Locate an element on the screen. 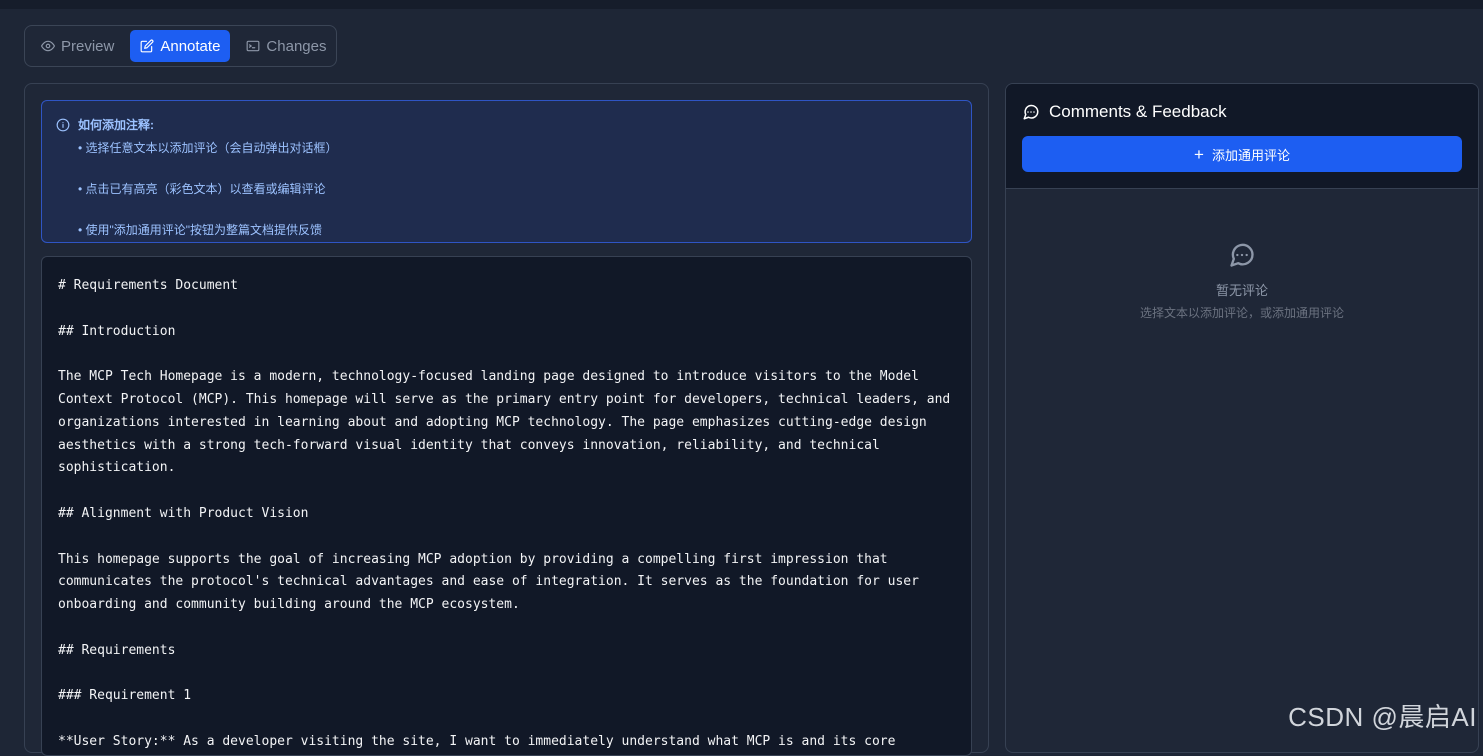 The image size is (1483, 756). help-title: 如何添加注释: is located at coordinates (116, 125).